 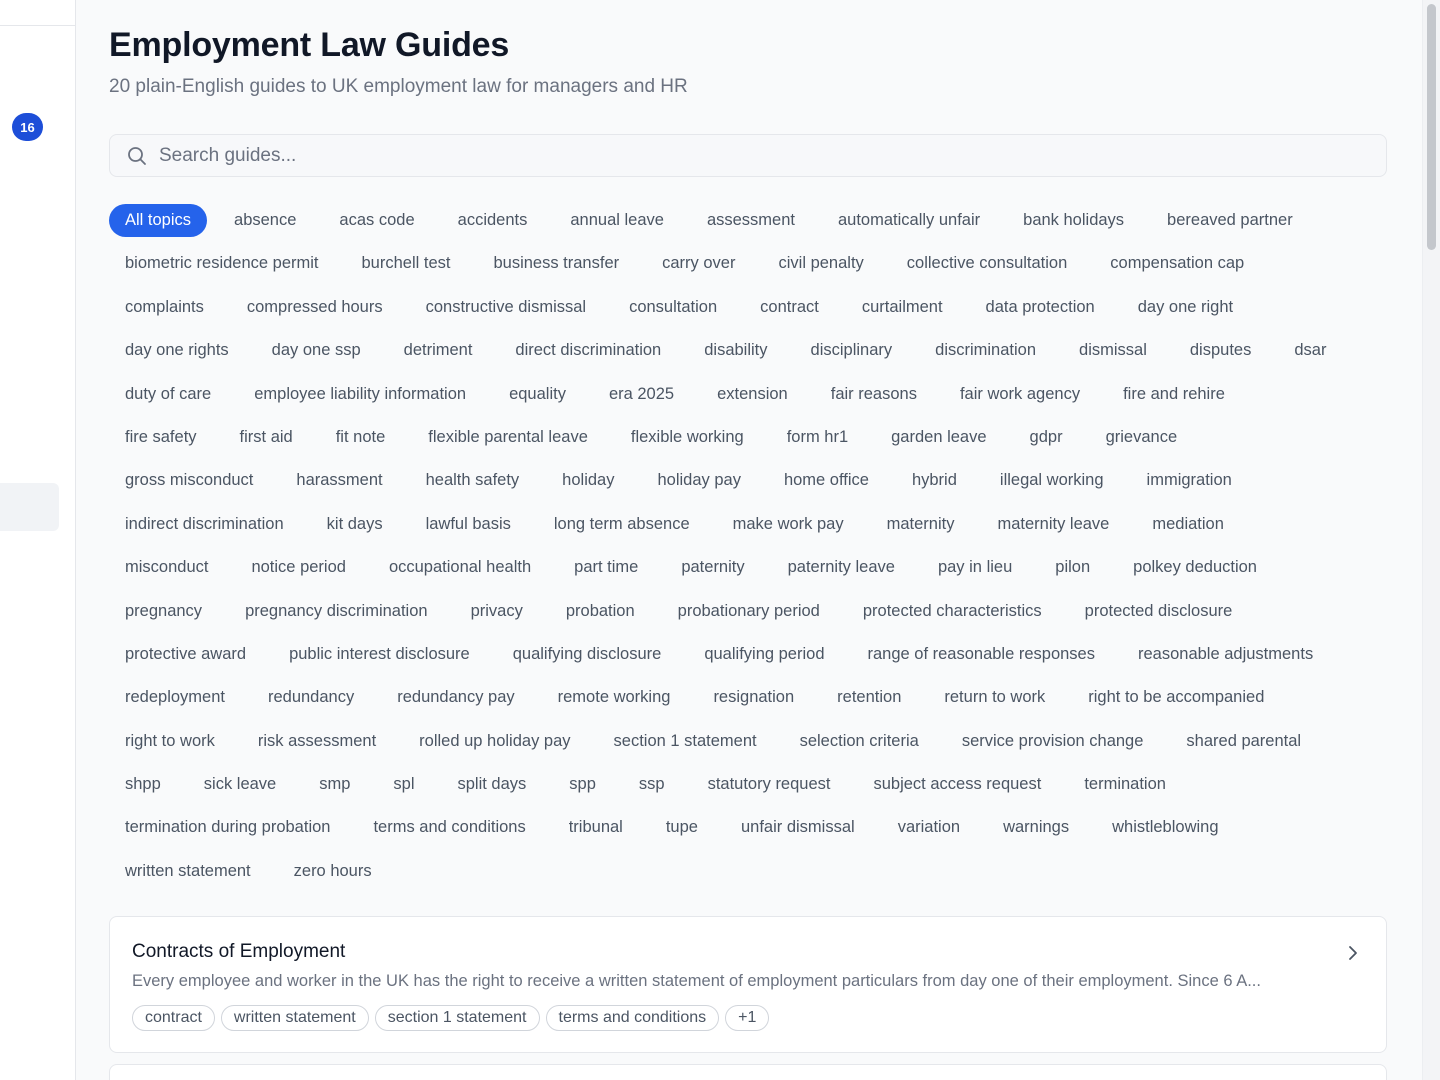 I want to click on topic-filter: kit days, so click(x=355, y=524).